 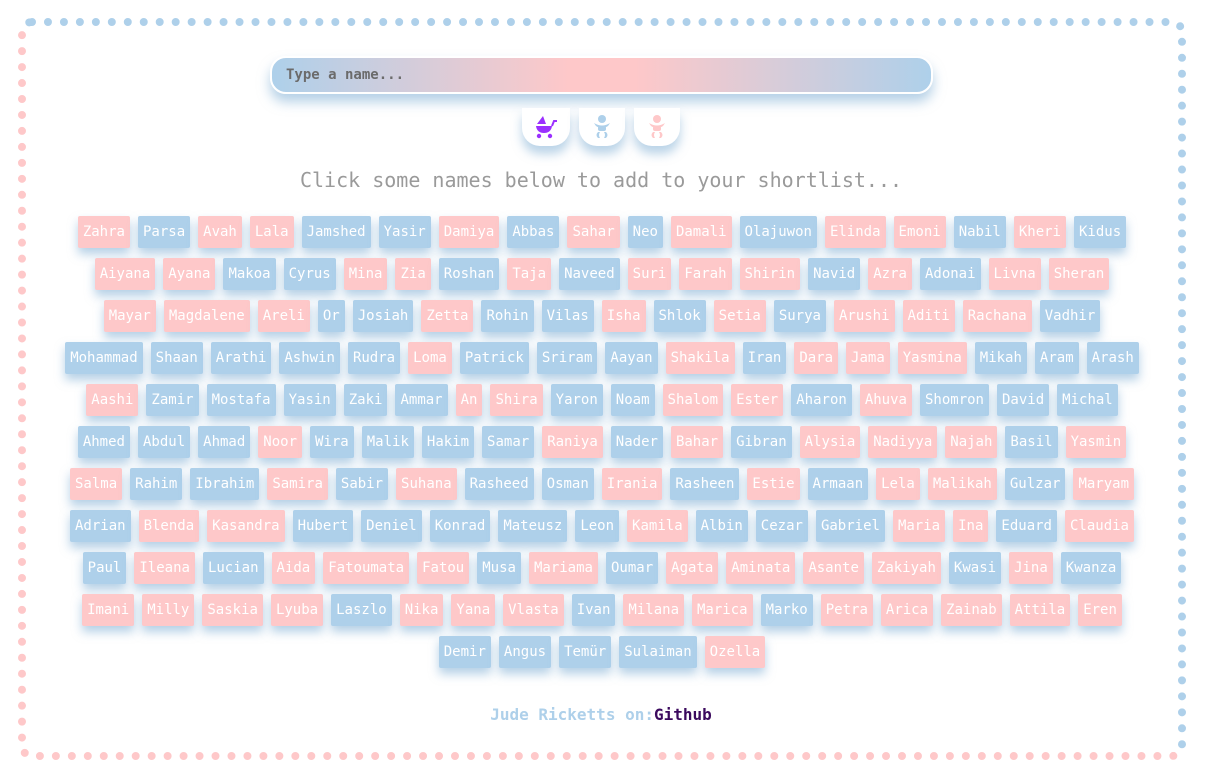 What do you see at coordinates (679, 316) in the screenshot?
I see `name-chip: Shlok` at bounding box center [679, 316].